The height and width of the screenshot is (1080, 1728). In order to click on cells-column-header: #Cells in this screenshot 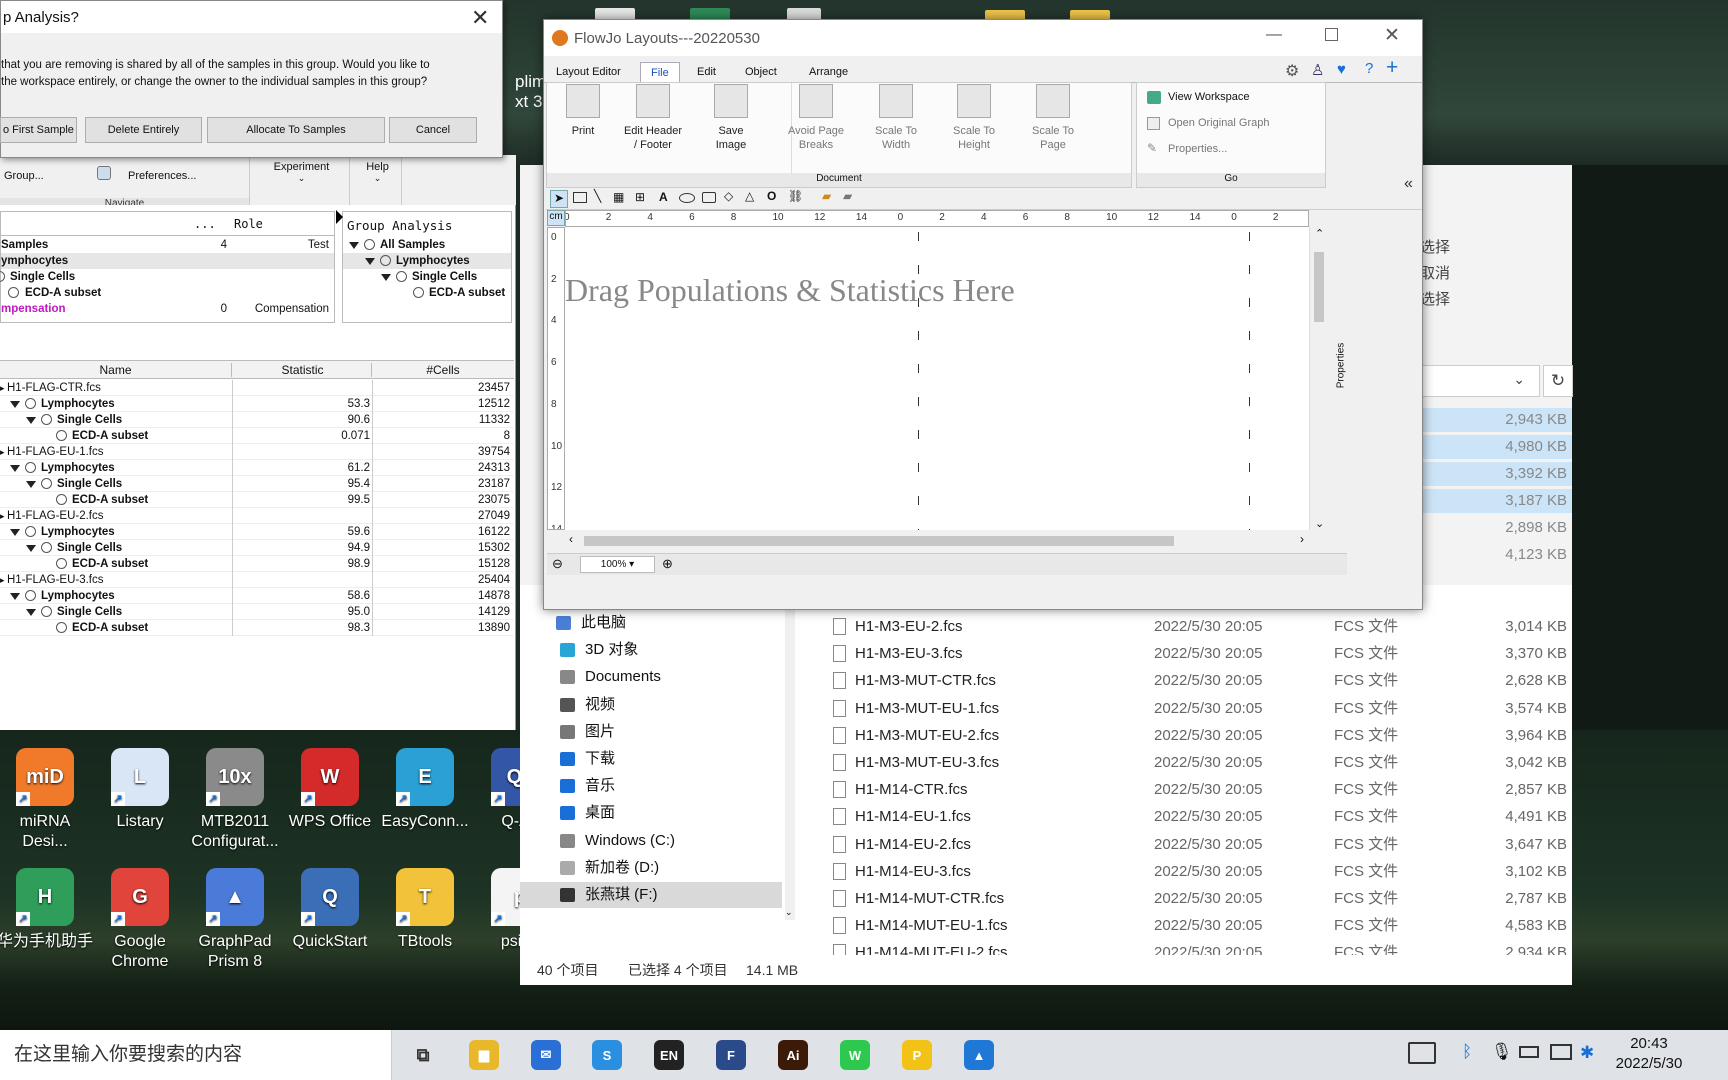, I will do `click(443, 370)`.